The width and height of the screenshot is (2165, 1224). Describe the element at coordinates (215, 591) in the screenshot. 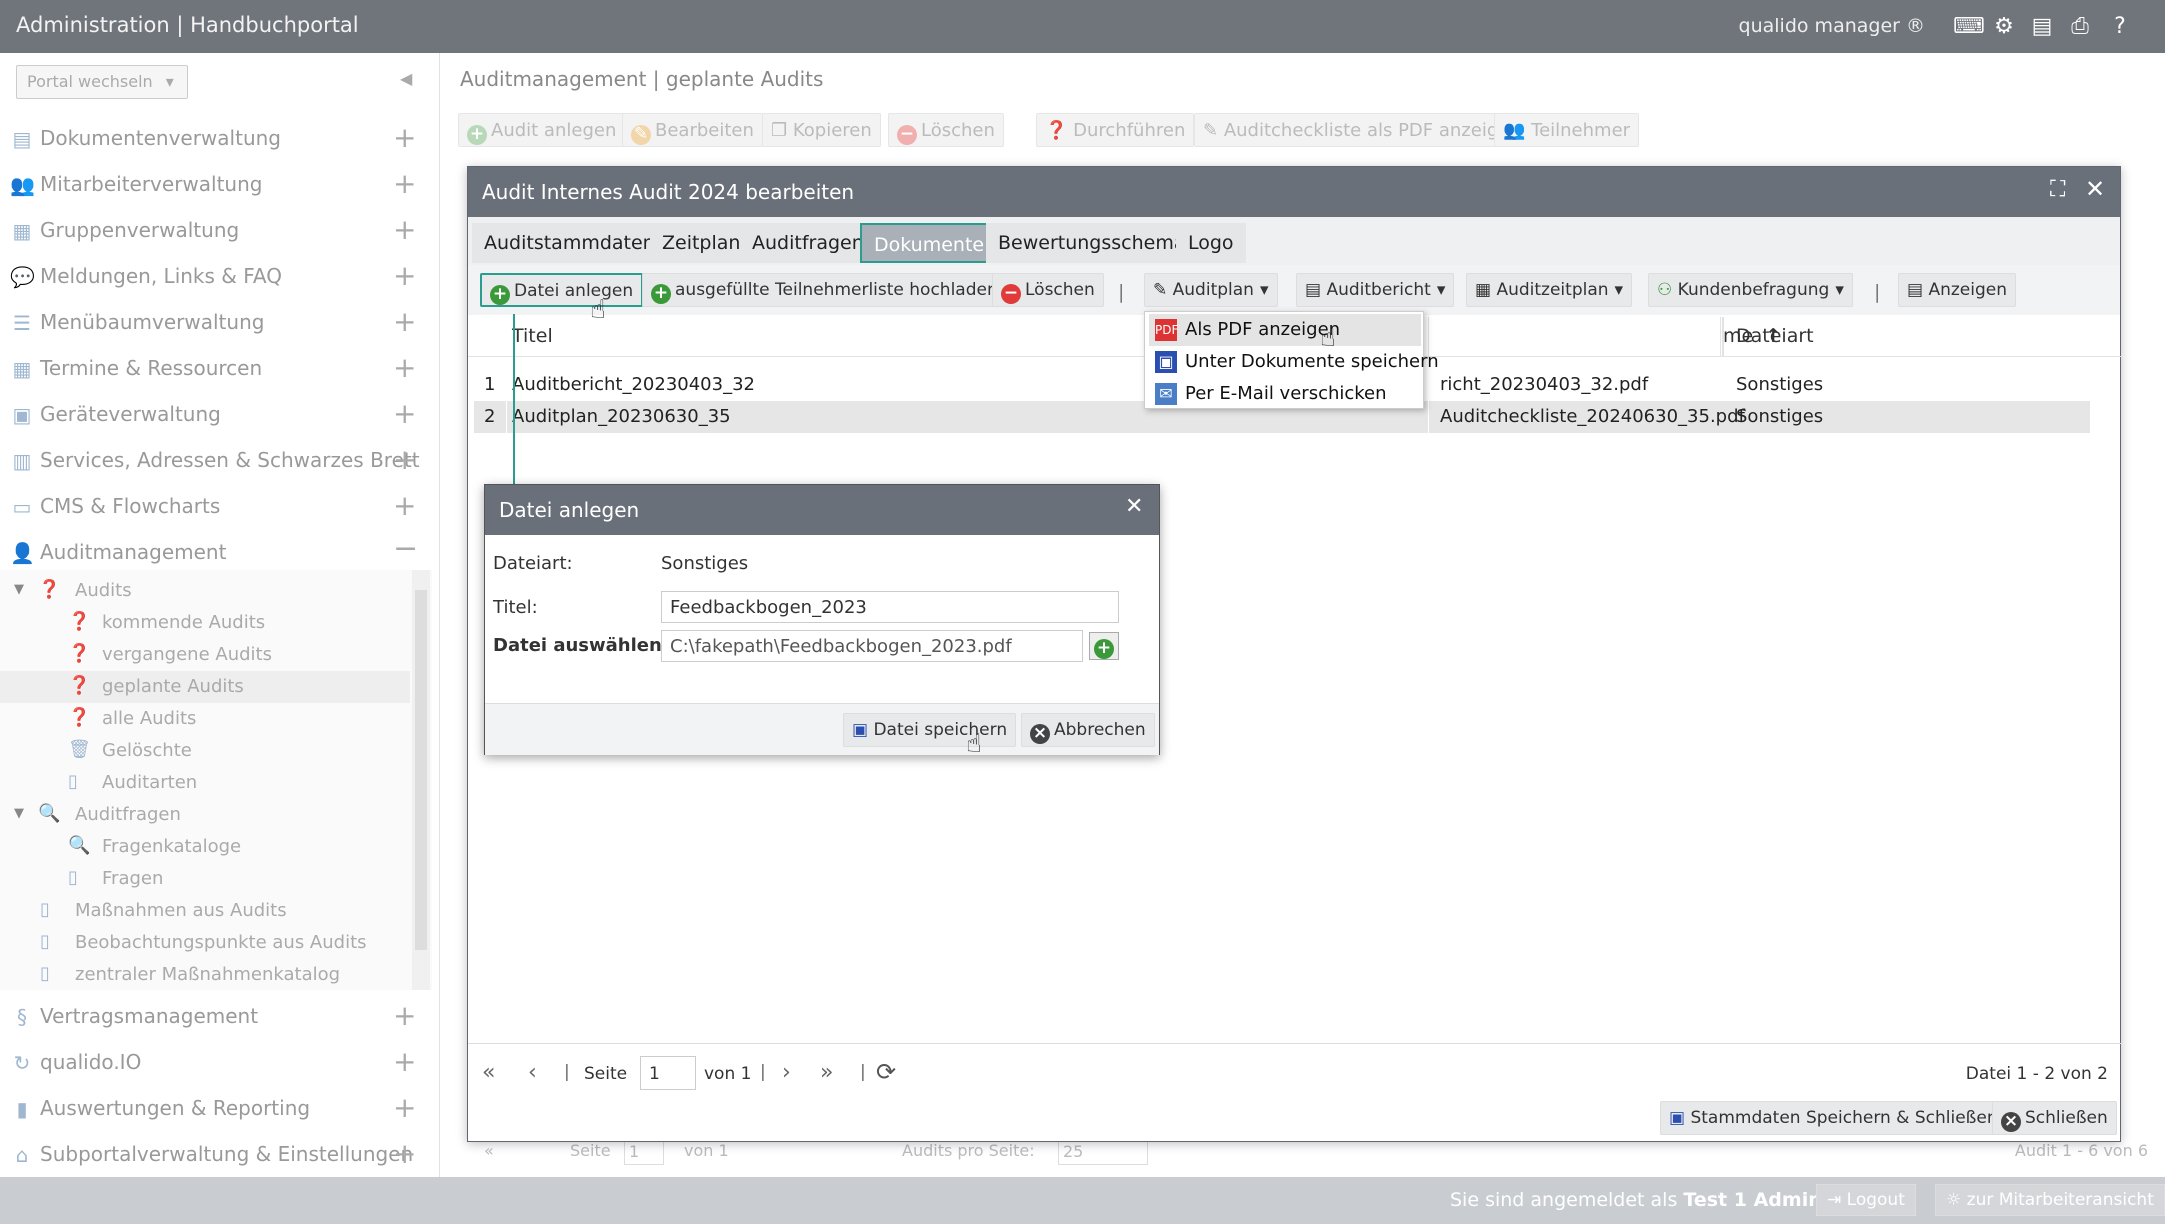

I see `tree-node-audits: ▼ ❓ Audits` at that location.